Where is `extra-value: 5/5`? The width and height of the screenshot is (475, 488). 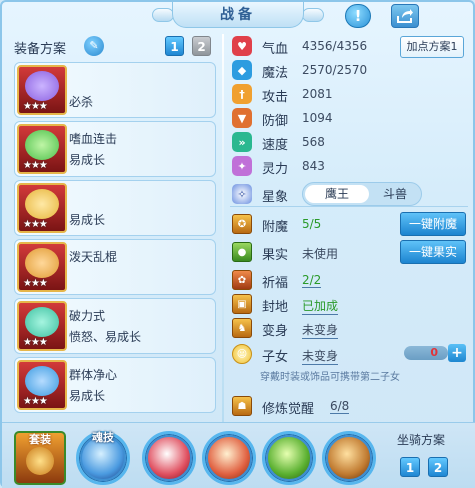
extra-value: 5/5 is located at coordinates (312, 224).